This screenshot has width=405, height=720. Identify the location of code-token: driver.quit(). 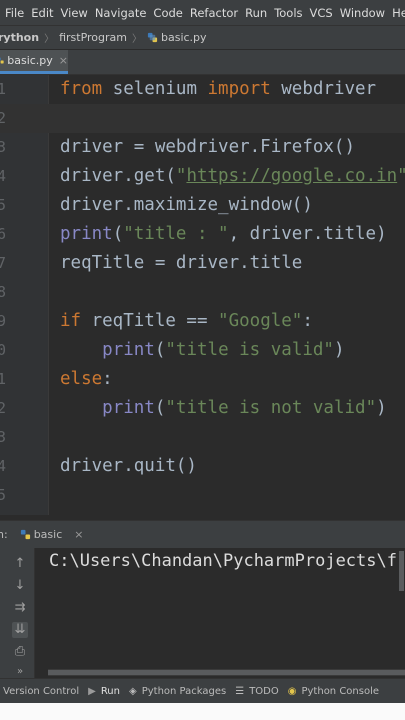
(128, 466).